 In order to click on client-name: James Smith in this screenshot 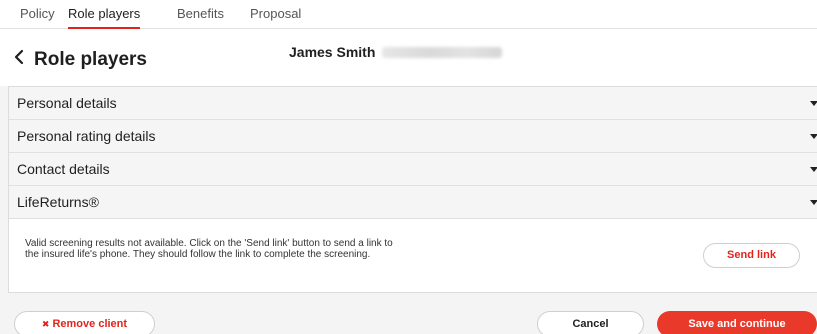, I will do `click(332, 52)`.